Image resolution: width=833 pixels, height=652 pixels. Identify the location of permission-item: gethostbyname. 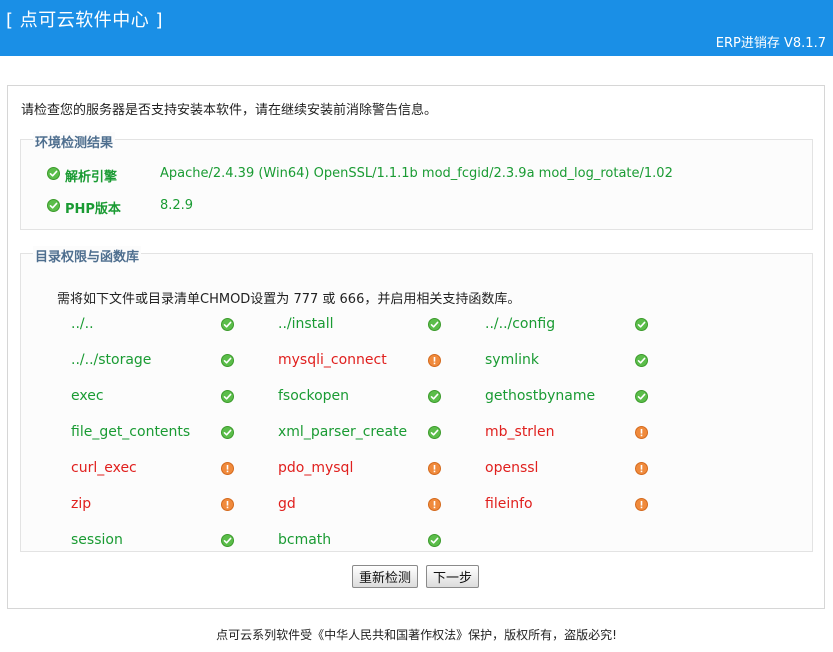
(568, 398).